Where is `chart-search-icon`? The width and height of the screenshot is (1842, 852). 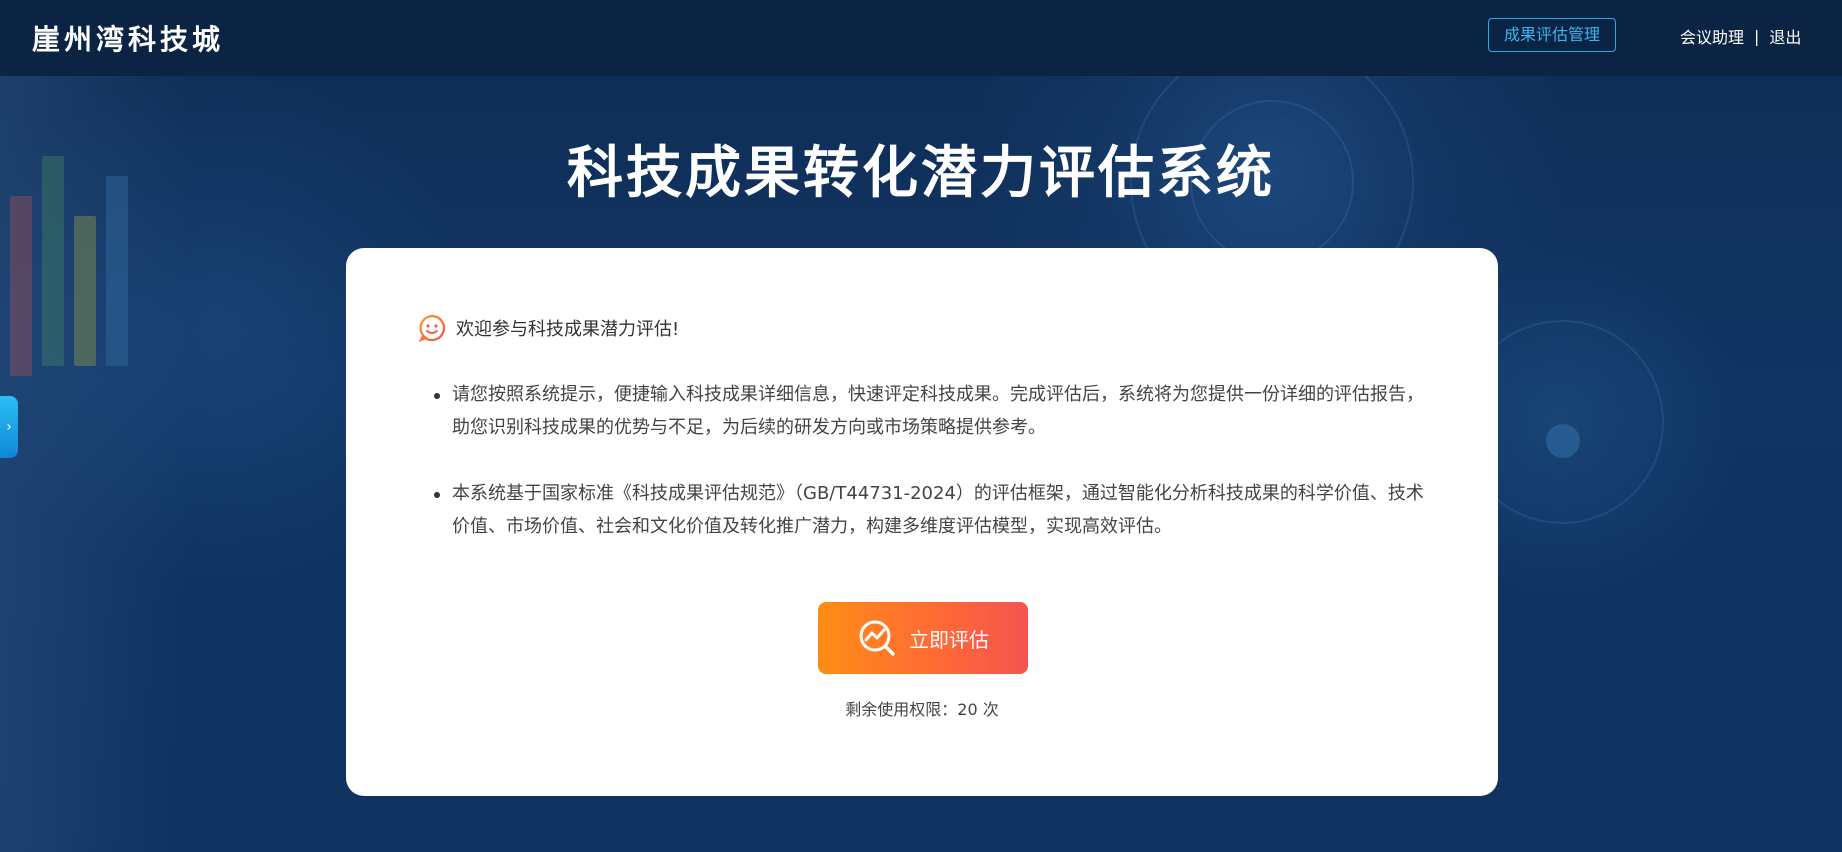 chart-search-icon is located at coordinates (877, 638).